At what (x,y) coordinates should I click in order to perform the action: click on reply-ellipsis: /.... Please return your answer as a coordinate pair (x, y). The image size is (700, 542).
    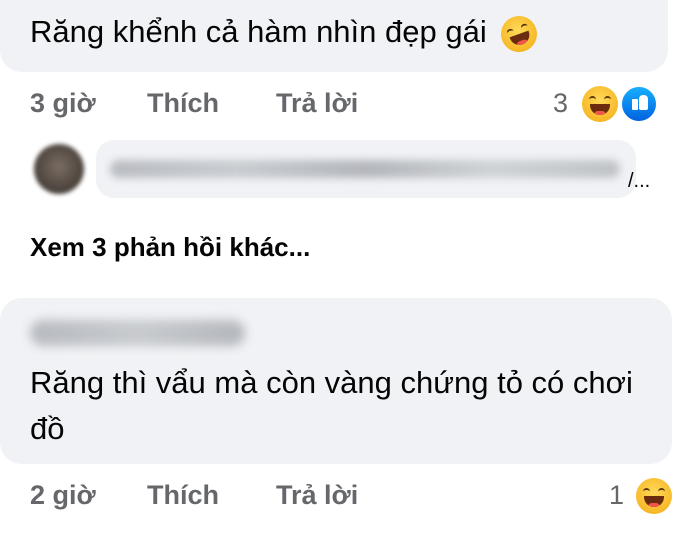
    Looking at the image, I should click on (639, 181).